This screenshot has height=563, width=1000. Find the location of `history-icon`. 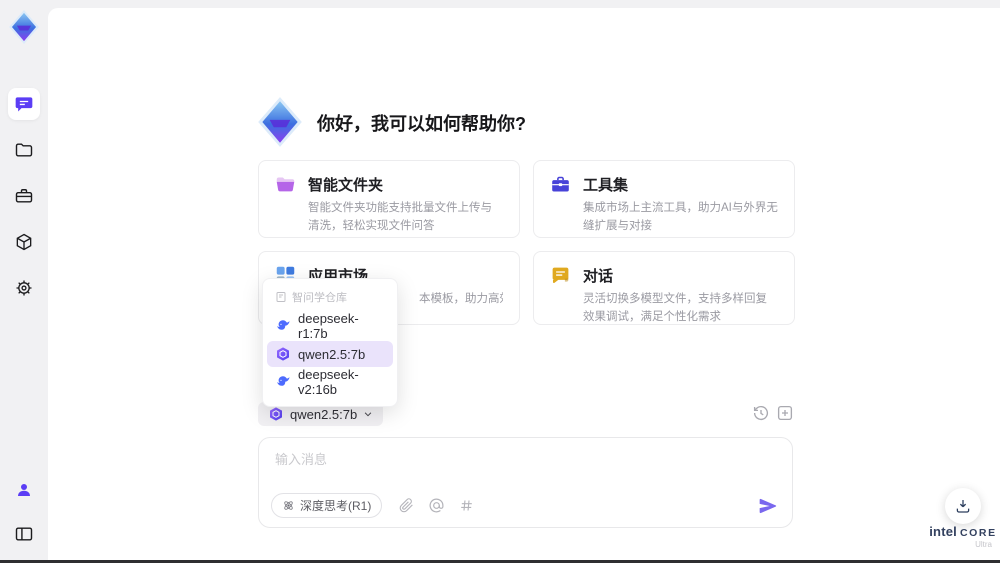

history-icon is located at coordinates (761, 413).